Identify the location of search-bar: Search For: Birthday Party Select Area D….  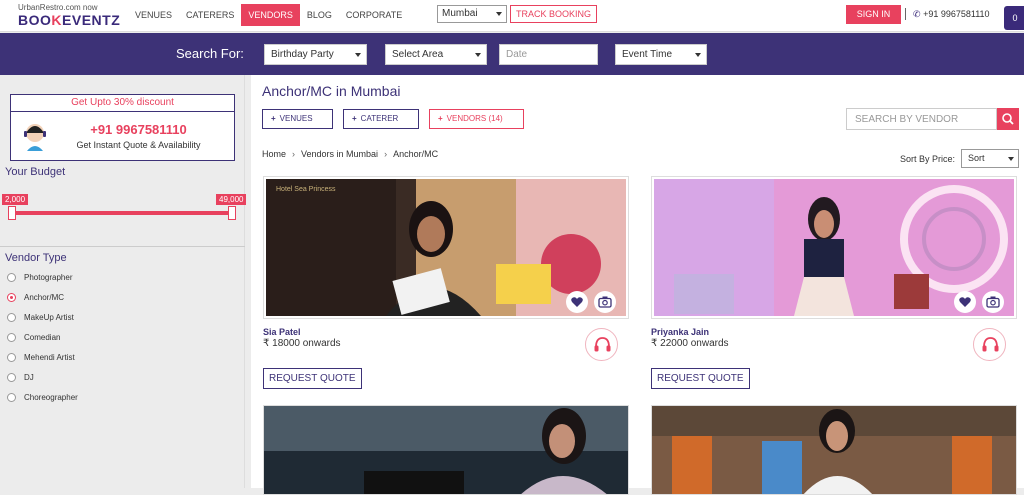
(512, 54).